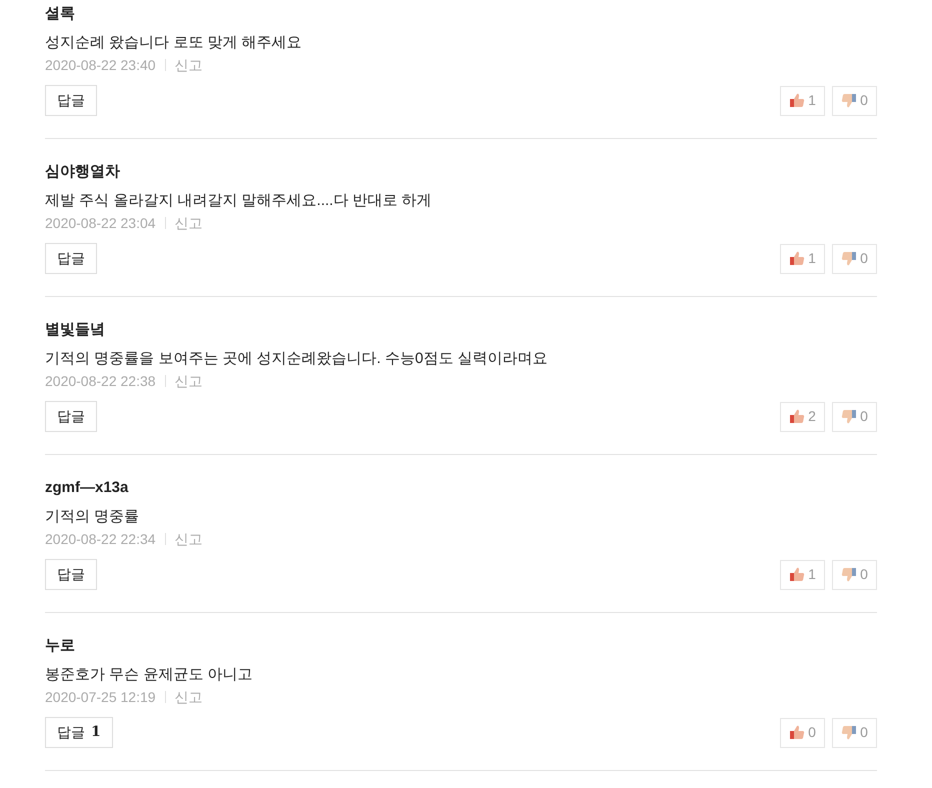 This screenshot has height=788, width=932. I want to click on comment-text: 봉준호가 무슨 윤제균도 아니고, so click(149, 675).